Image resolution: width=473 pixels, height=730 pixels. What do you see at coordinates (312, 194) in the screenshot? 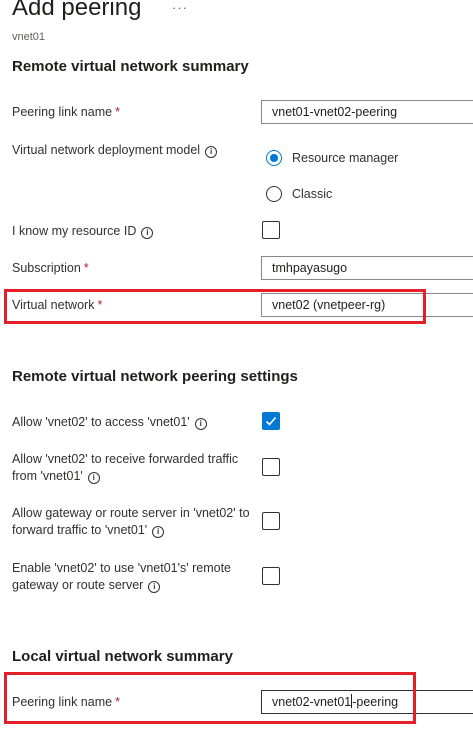
I see `radio-classic-label: Classic` at bounding box center [312, 194].